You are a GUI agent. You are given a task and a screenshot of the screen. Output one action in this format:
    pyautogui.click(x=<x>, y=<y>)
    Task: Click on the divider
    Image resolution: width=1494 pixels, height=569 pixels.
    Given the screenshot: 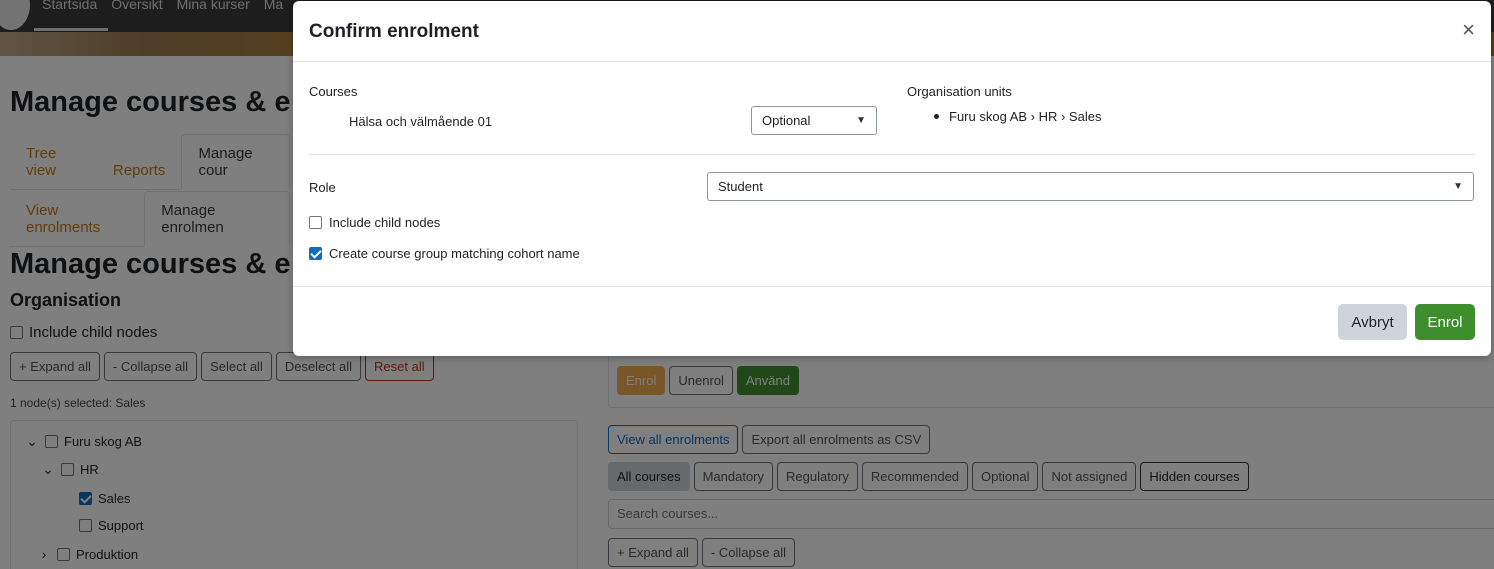 What is the action you would take?
    pyautogui.click(x=892, y=154)
    